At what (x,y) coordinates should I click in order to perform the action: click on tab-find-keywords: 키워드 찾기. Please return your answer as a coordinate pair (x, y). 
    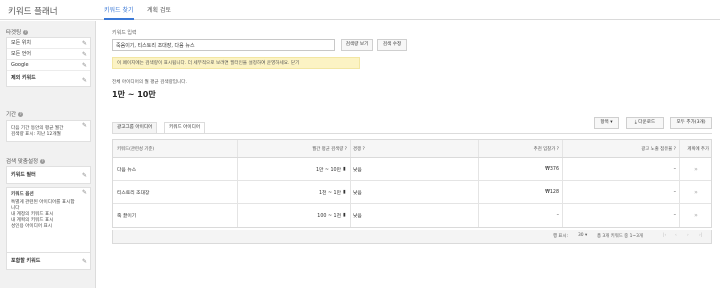
    Looking at the image, I should click on (119, 12).